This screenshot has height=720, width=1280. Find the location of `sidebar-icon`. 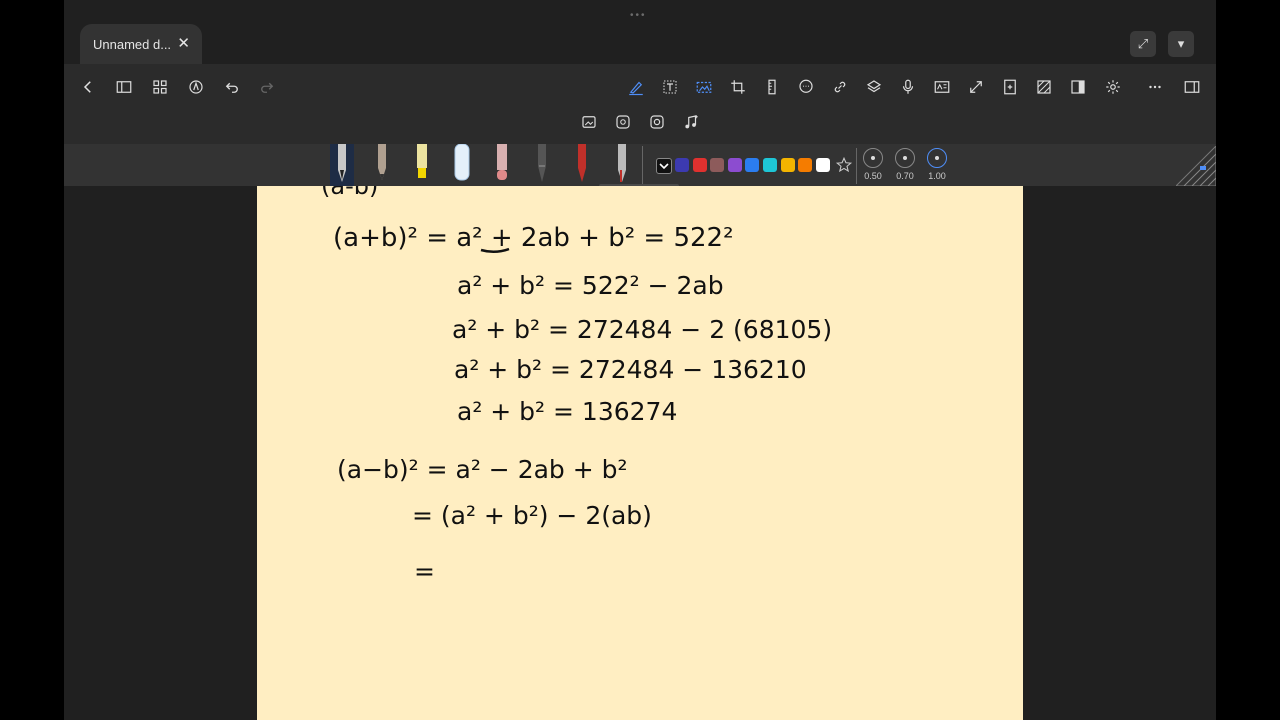

sidebar-icon is located at coordinates (124, 87).